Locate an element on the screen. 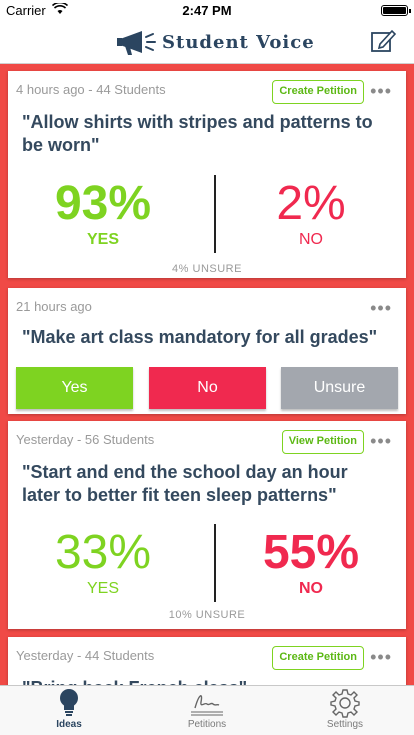 The image size is (414, 735). no-result: 55% NO is located at coordinates (311, 562).